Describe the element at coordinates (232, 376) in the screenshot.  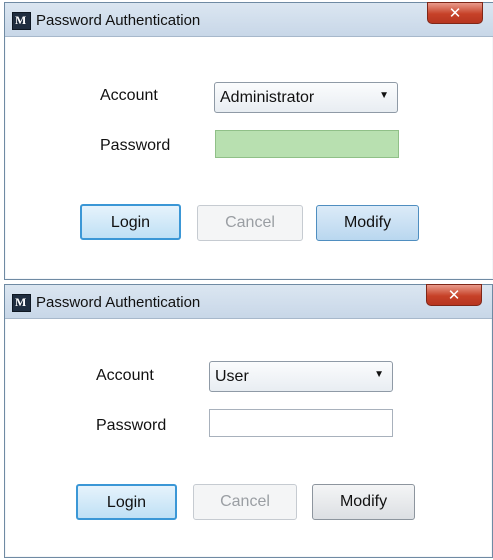
I see `account-selected-value: User` at that location.